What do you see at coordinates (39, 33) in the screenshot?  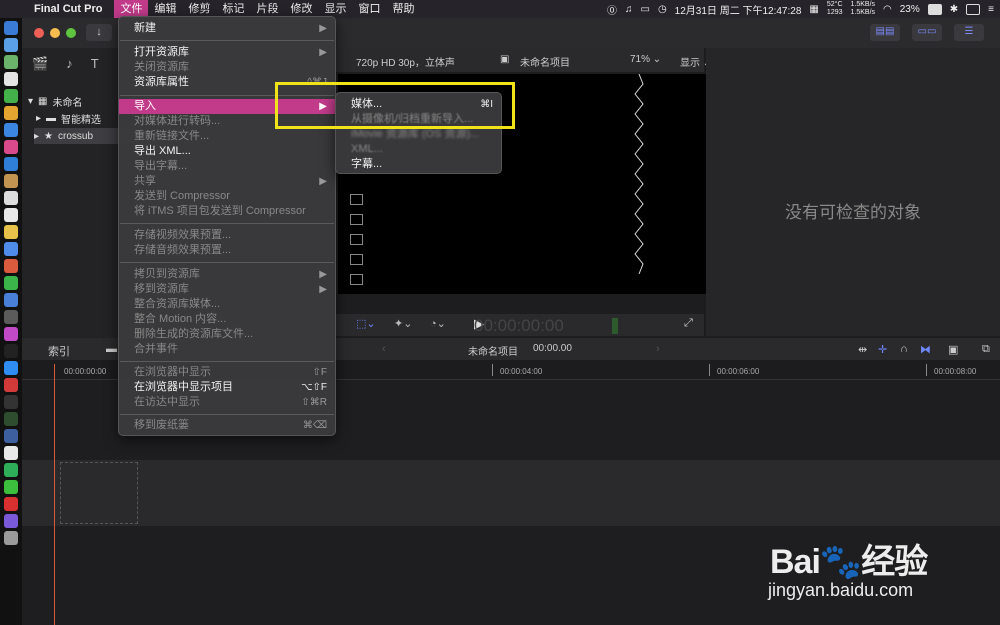 I see `close-window-button` at bounding box center [39, 33].